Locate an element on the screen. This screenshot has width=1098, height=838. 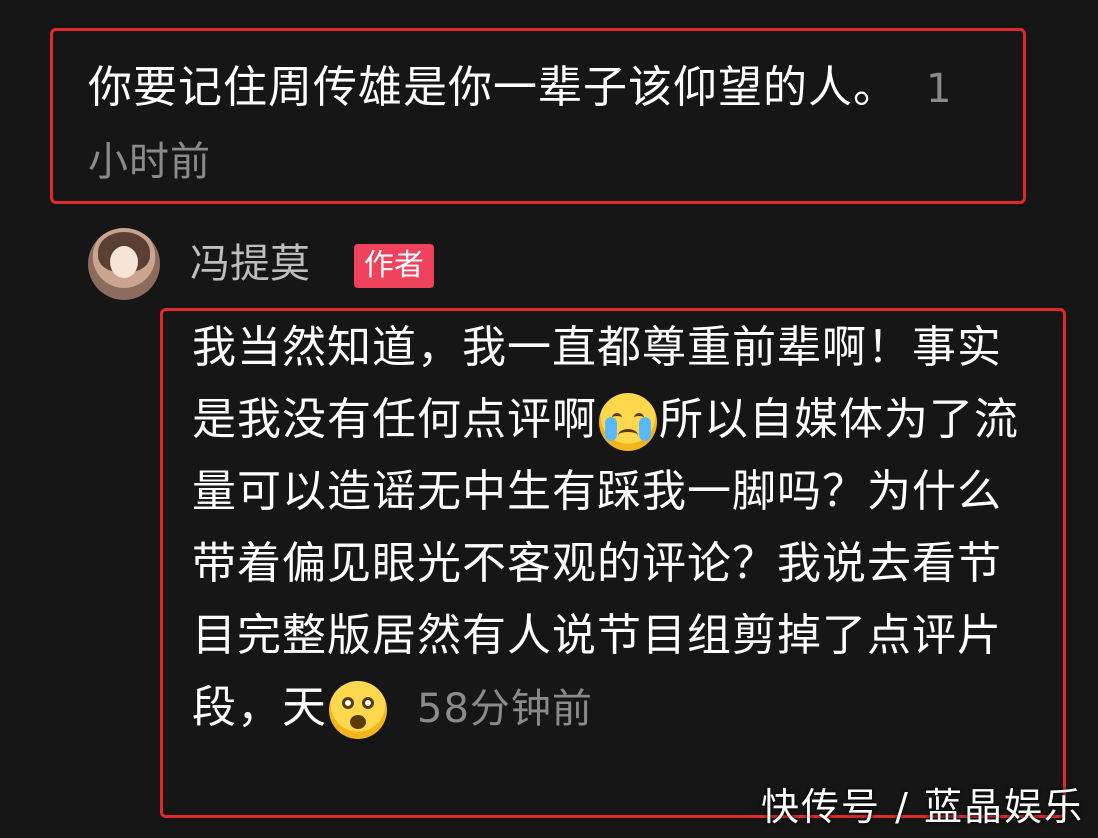
avatar is located at coordinates (124, 264).